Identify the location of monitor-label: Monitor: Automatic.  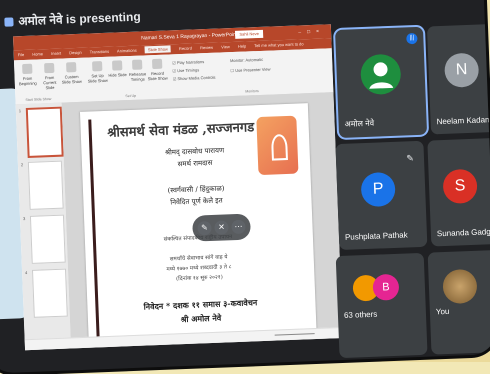
(247, 60).